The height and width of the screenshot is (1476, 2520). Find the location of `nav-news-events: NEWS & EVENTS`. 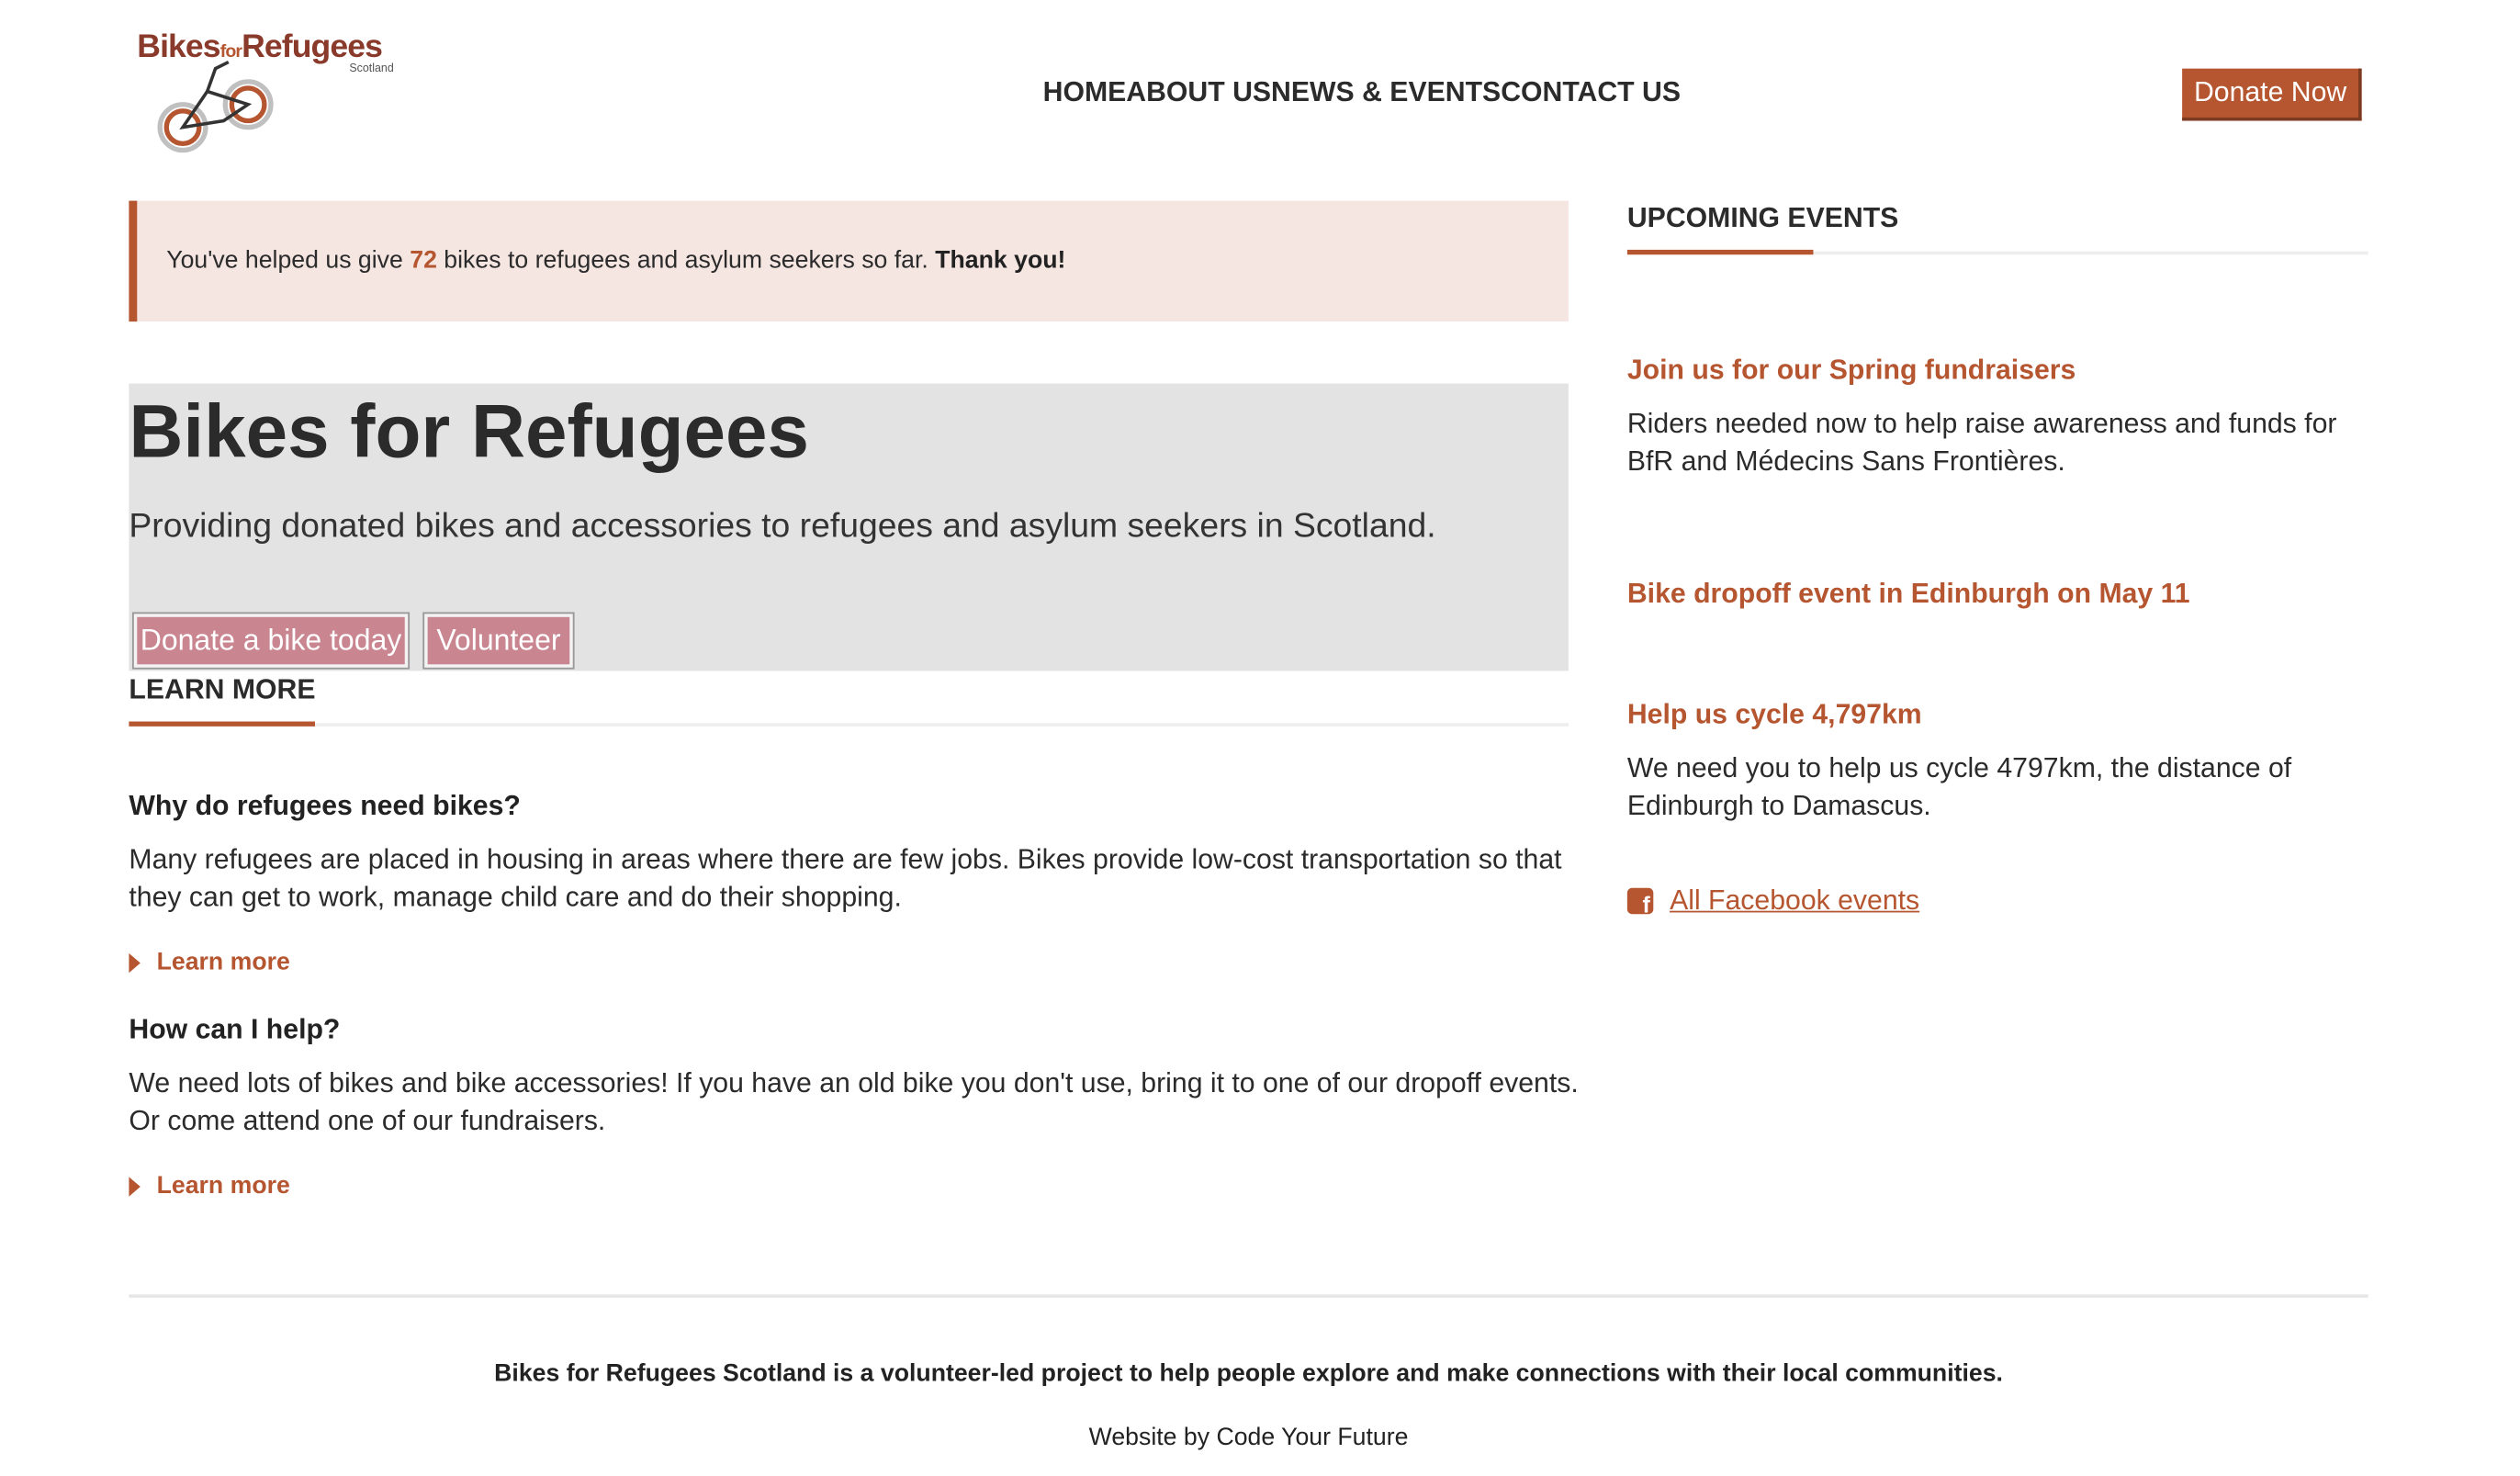

nav-news-events: NEWS & EVENTS is located at coordinates (1386, 93).